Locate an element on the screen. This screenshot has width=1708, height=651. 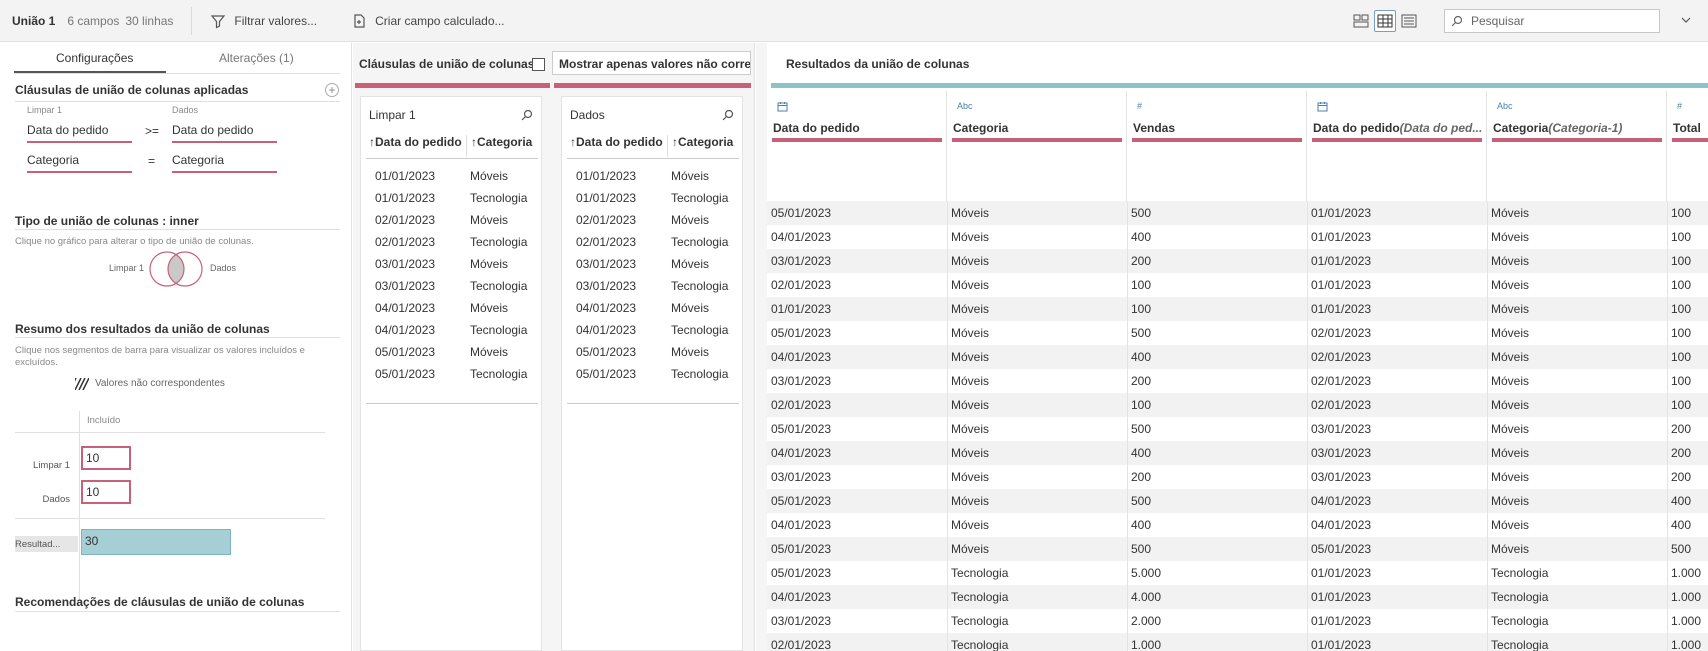
table-row: 05/01/2023 Móveis 500 04/01/2023 Móveis 400 is located at coordinates (1237, 501).